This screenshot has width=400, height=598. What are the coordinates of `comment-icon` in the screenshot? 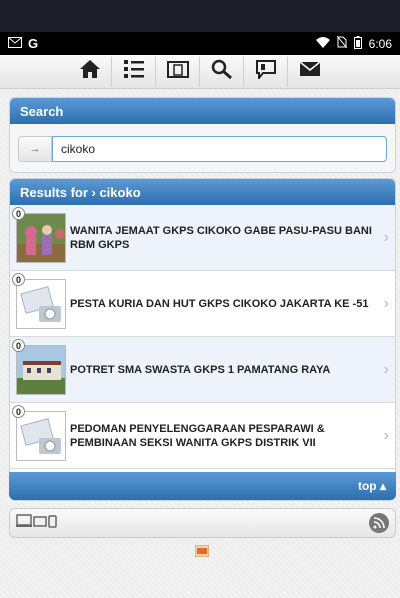 It's located at (266, 71).